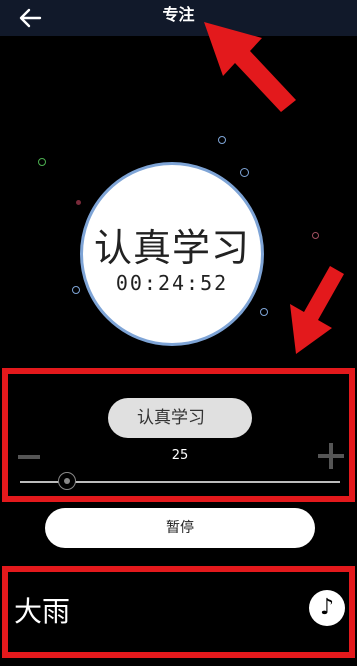  Describe the element at coordinates (331, 456) in the screenshot. I see `increase-duration-button` at that location.